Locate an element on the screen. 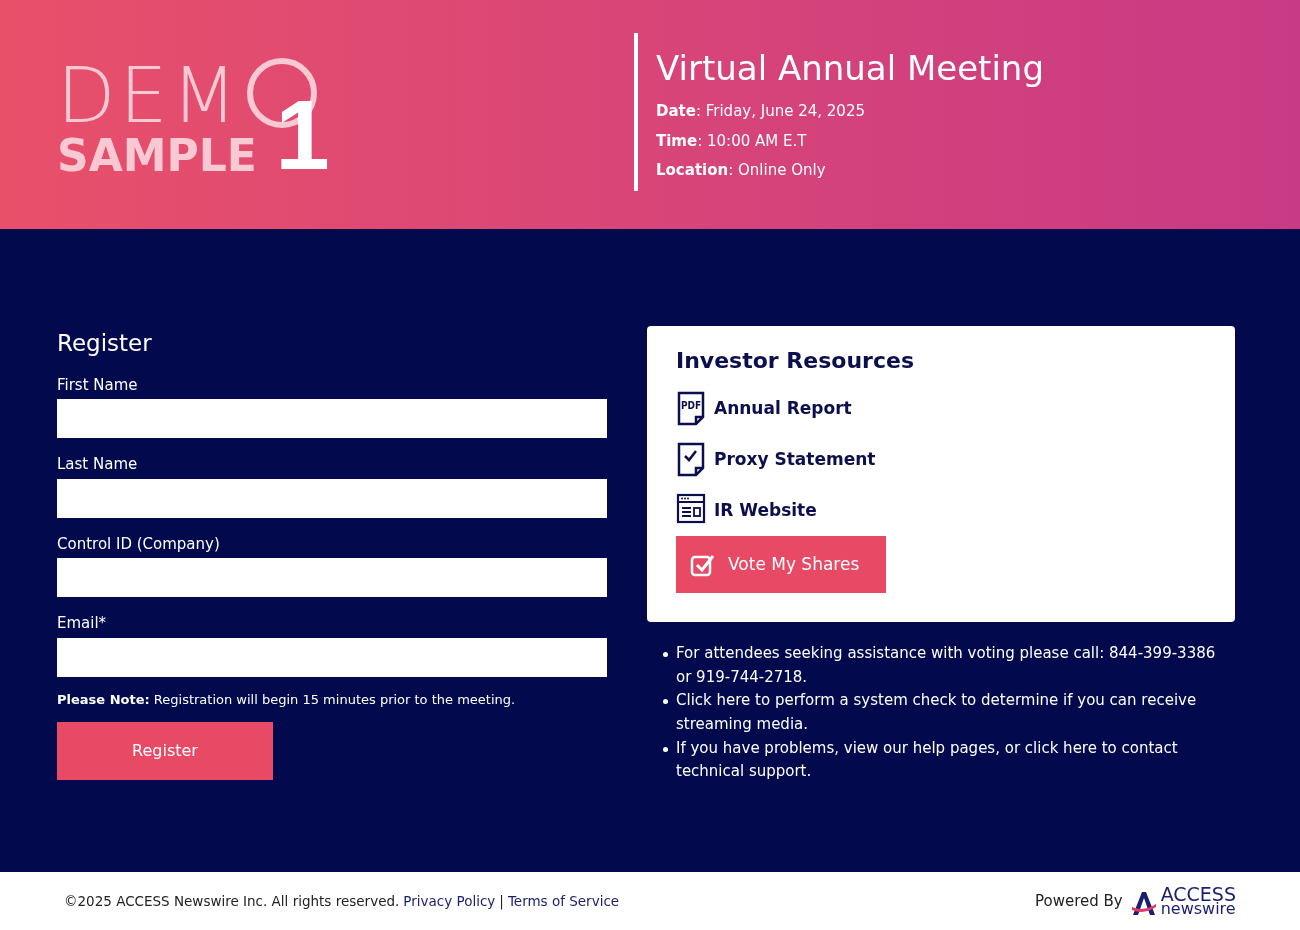  resource-link: Proxy Statement is located at coordinates (795, 459).